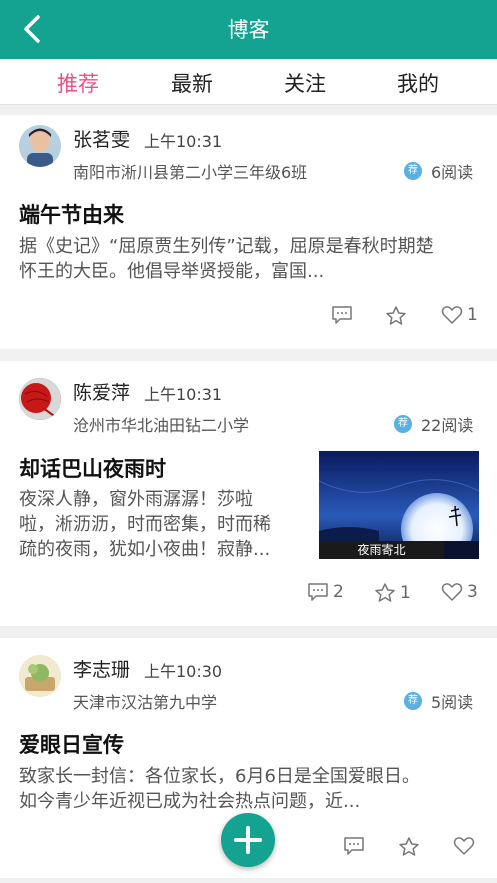  Describe the element at coordinates (381, 550) in the screenshot. I see `thumbnail-caption: 夜雨寄北` at that location.